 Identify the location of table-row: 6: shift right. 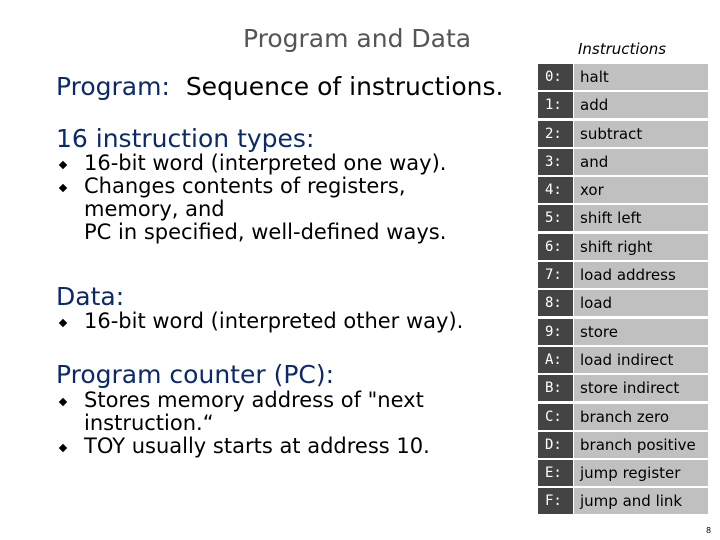
(623, 246).